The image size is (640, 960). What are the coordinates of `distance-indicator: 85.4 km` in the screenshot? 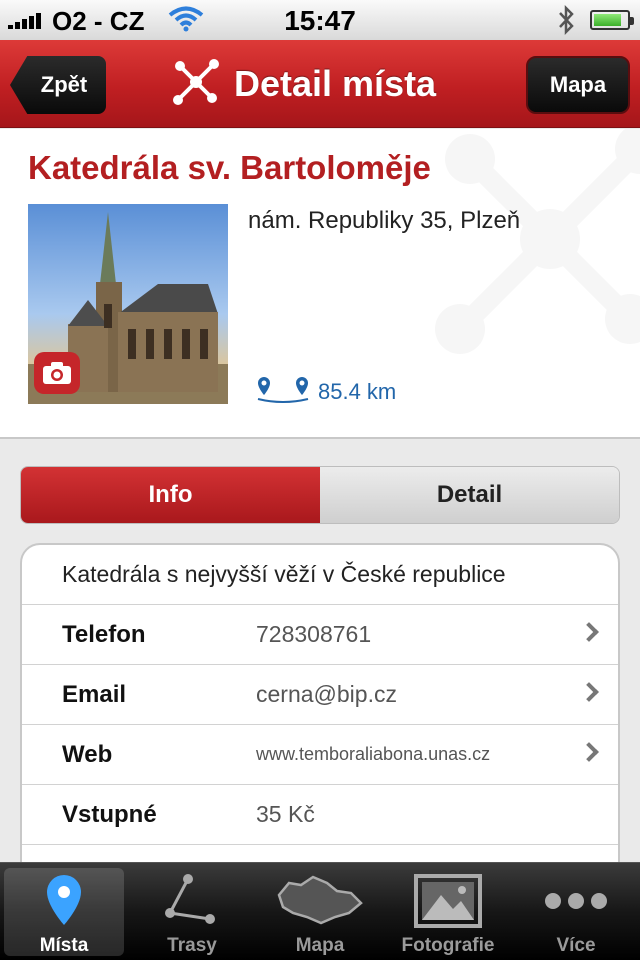 It's located at (326, 392).